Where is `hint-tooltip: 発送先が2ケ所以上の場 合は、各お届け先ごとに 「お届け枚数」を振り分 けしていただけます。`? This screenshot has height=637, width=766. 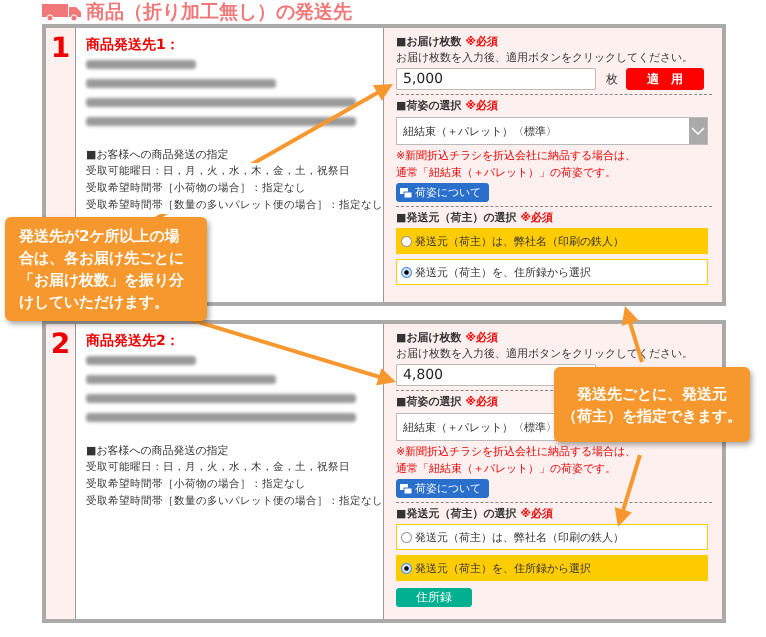
hint-tooltip: 発送先が2ケ所以上の場 合は、各お届け先ごとに 「お届け枚数」を振り分 けしていただけます。 is located at coordinates (106, 269).